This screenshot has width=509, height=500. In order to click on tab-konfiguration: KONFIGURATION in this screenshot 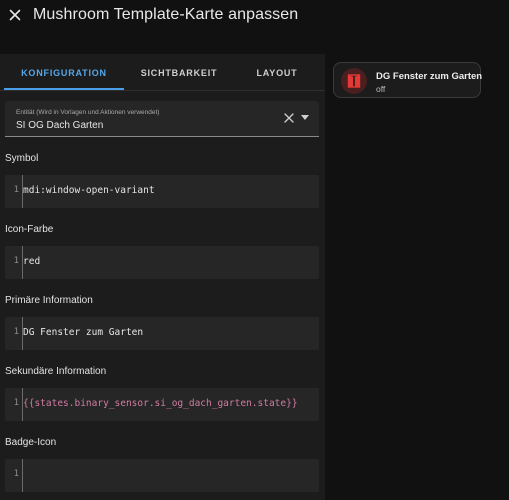, I will do `click(64, 72)`.